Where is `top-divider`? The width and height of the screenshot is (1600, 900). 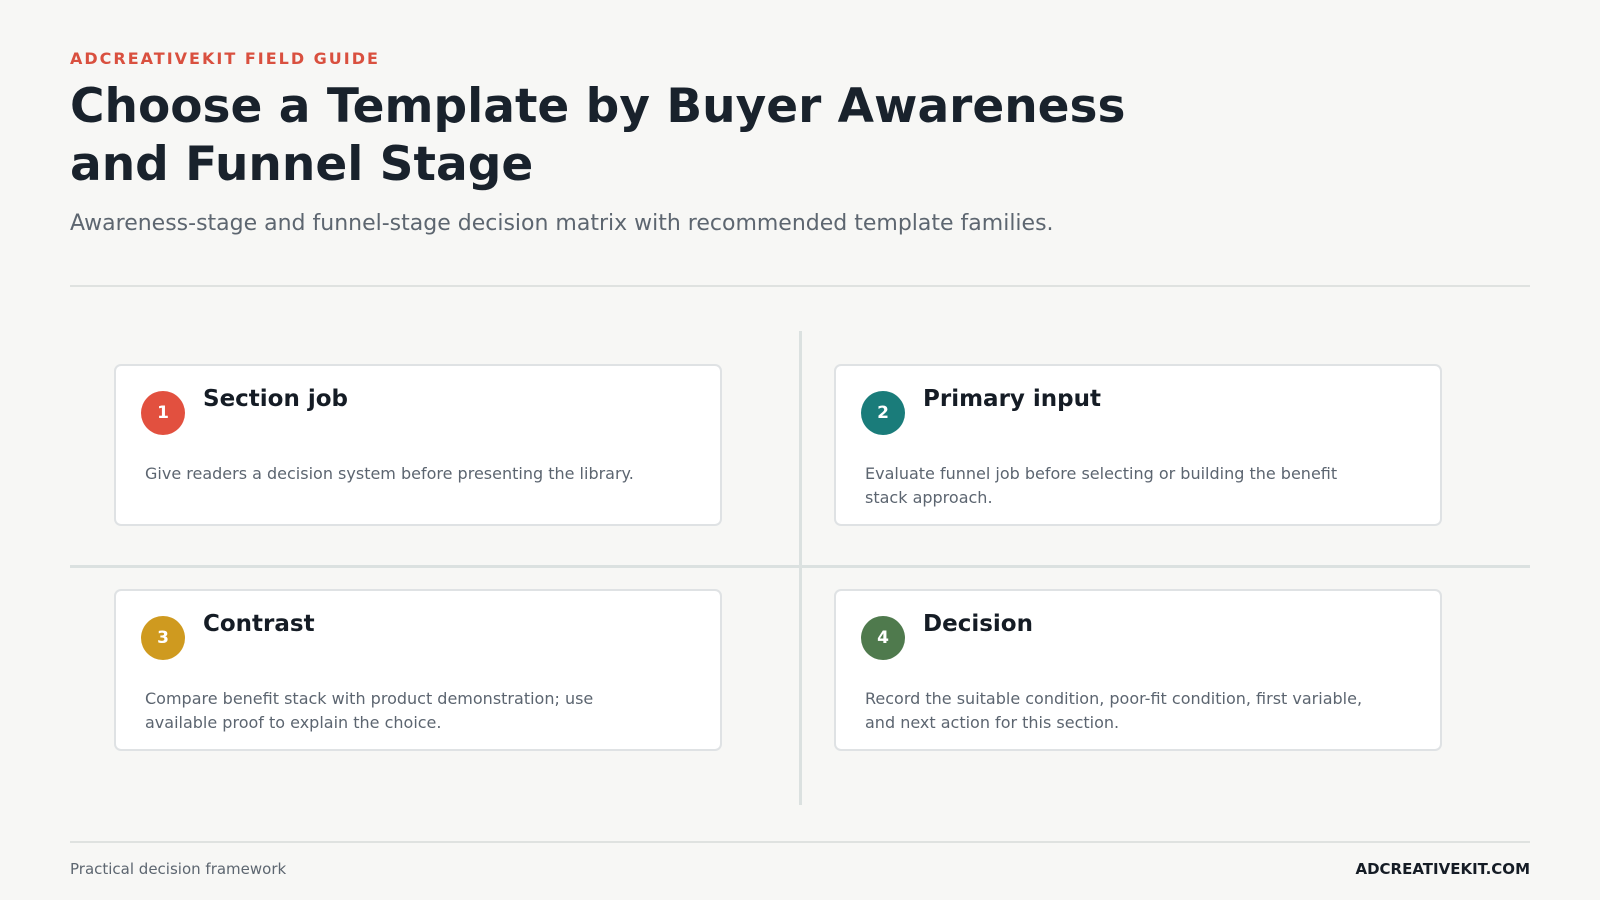
top-divider is located at coordinates (800, 286).